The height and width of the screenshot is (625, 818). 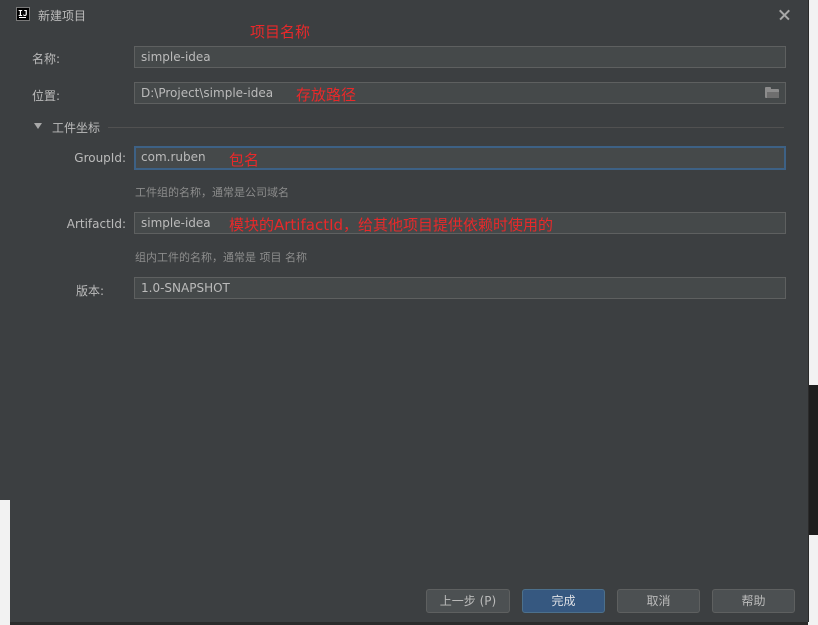 What do you see at coordinates (326, 95) in the screenshot?
I see `annotation-location: 存放路径` at bounding box center [326, 95].